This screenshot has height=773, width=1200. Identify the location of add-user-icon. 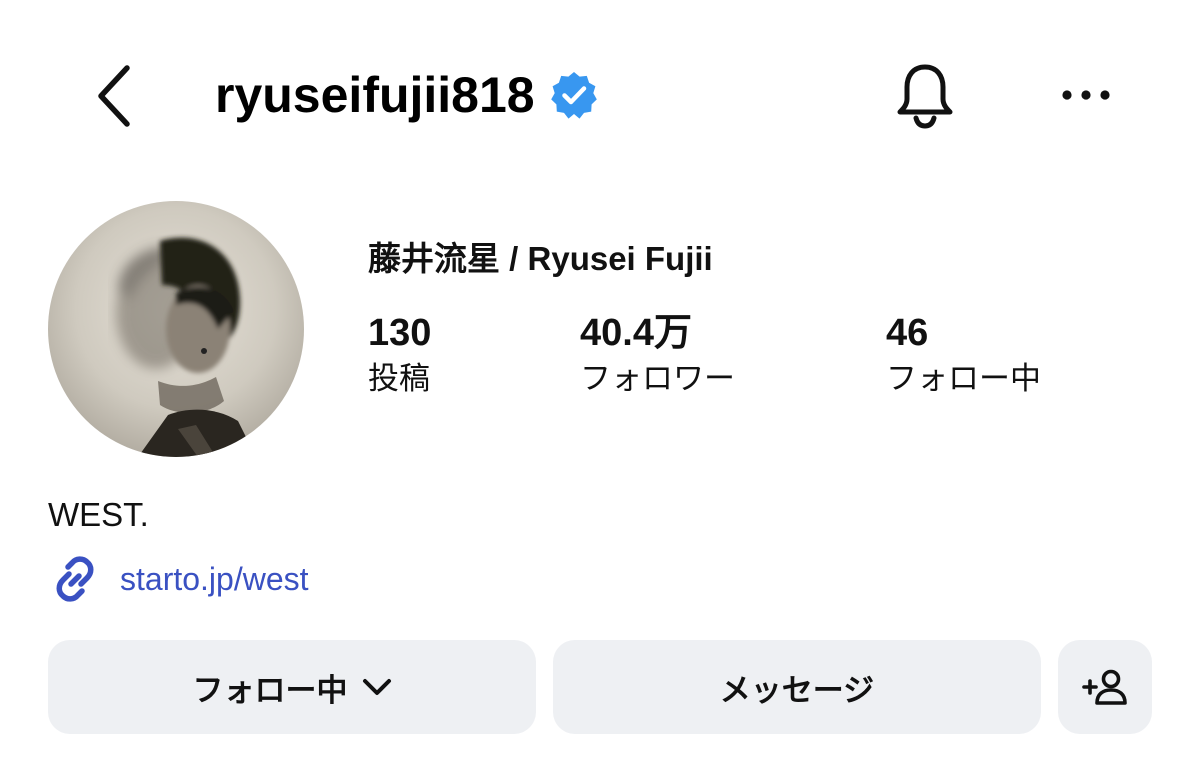
(1104, 687).